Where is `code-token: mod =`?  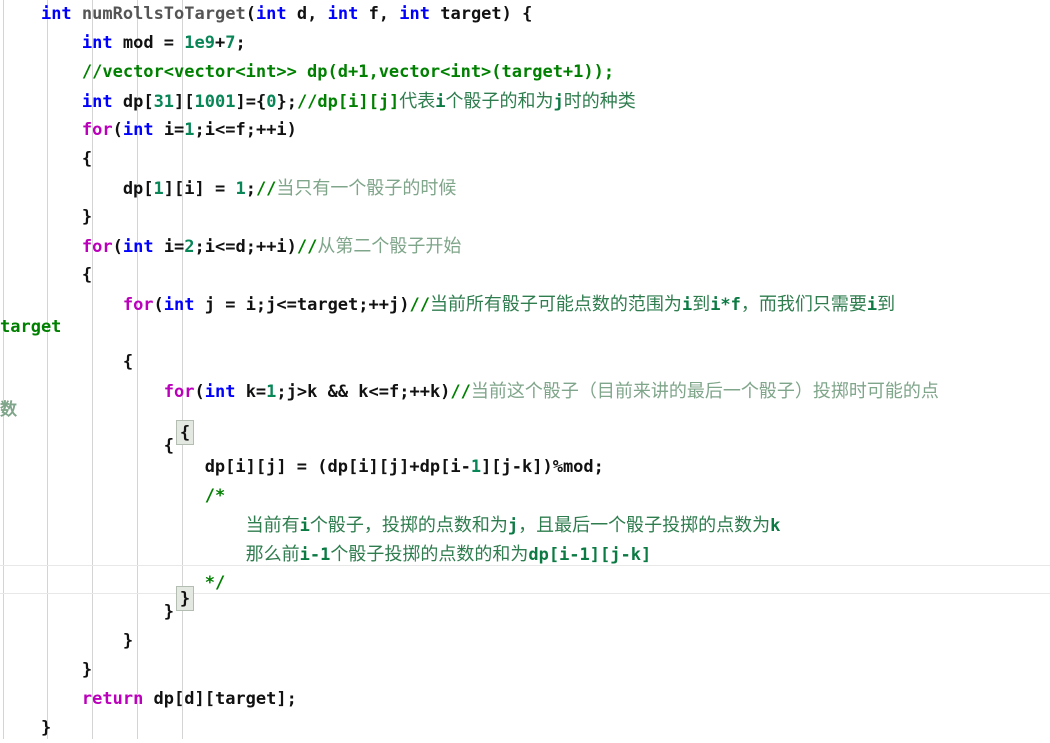
code-token: mod = is located at coordinates (148, 43).